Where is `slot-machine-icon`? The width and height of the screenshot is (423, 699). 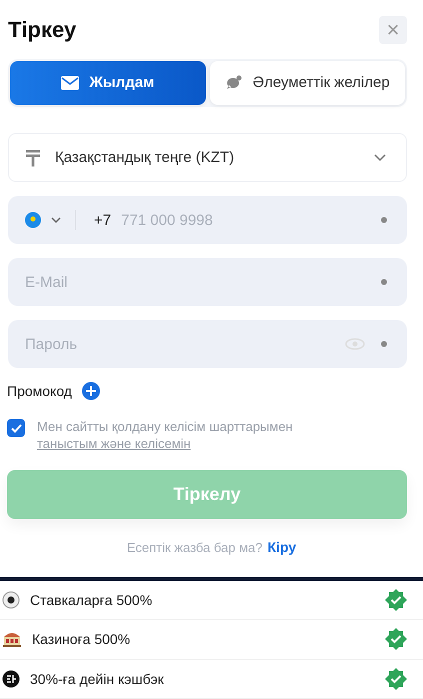
slot-machine-icon is located at coordinates (12, 639).